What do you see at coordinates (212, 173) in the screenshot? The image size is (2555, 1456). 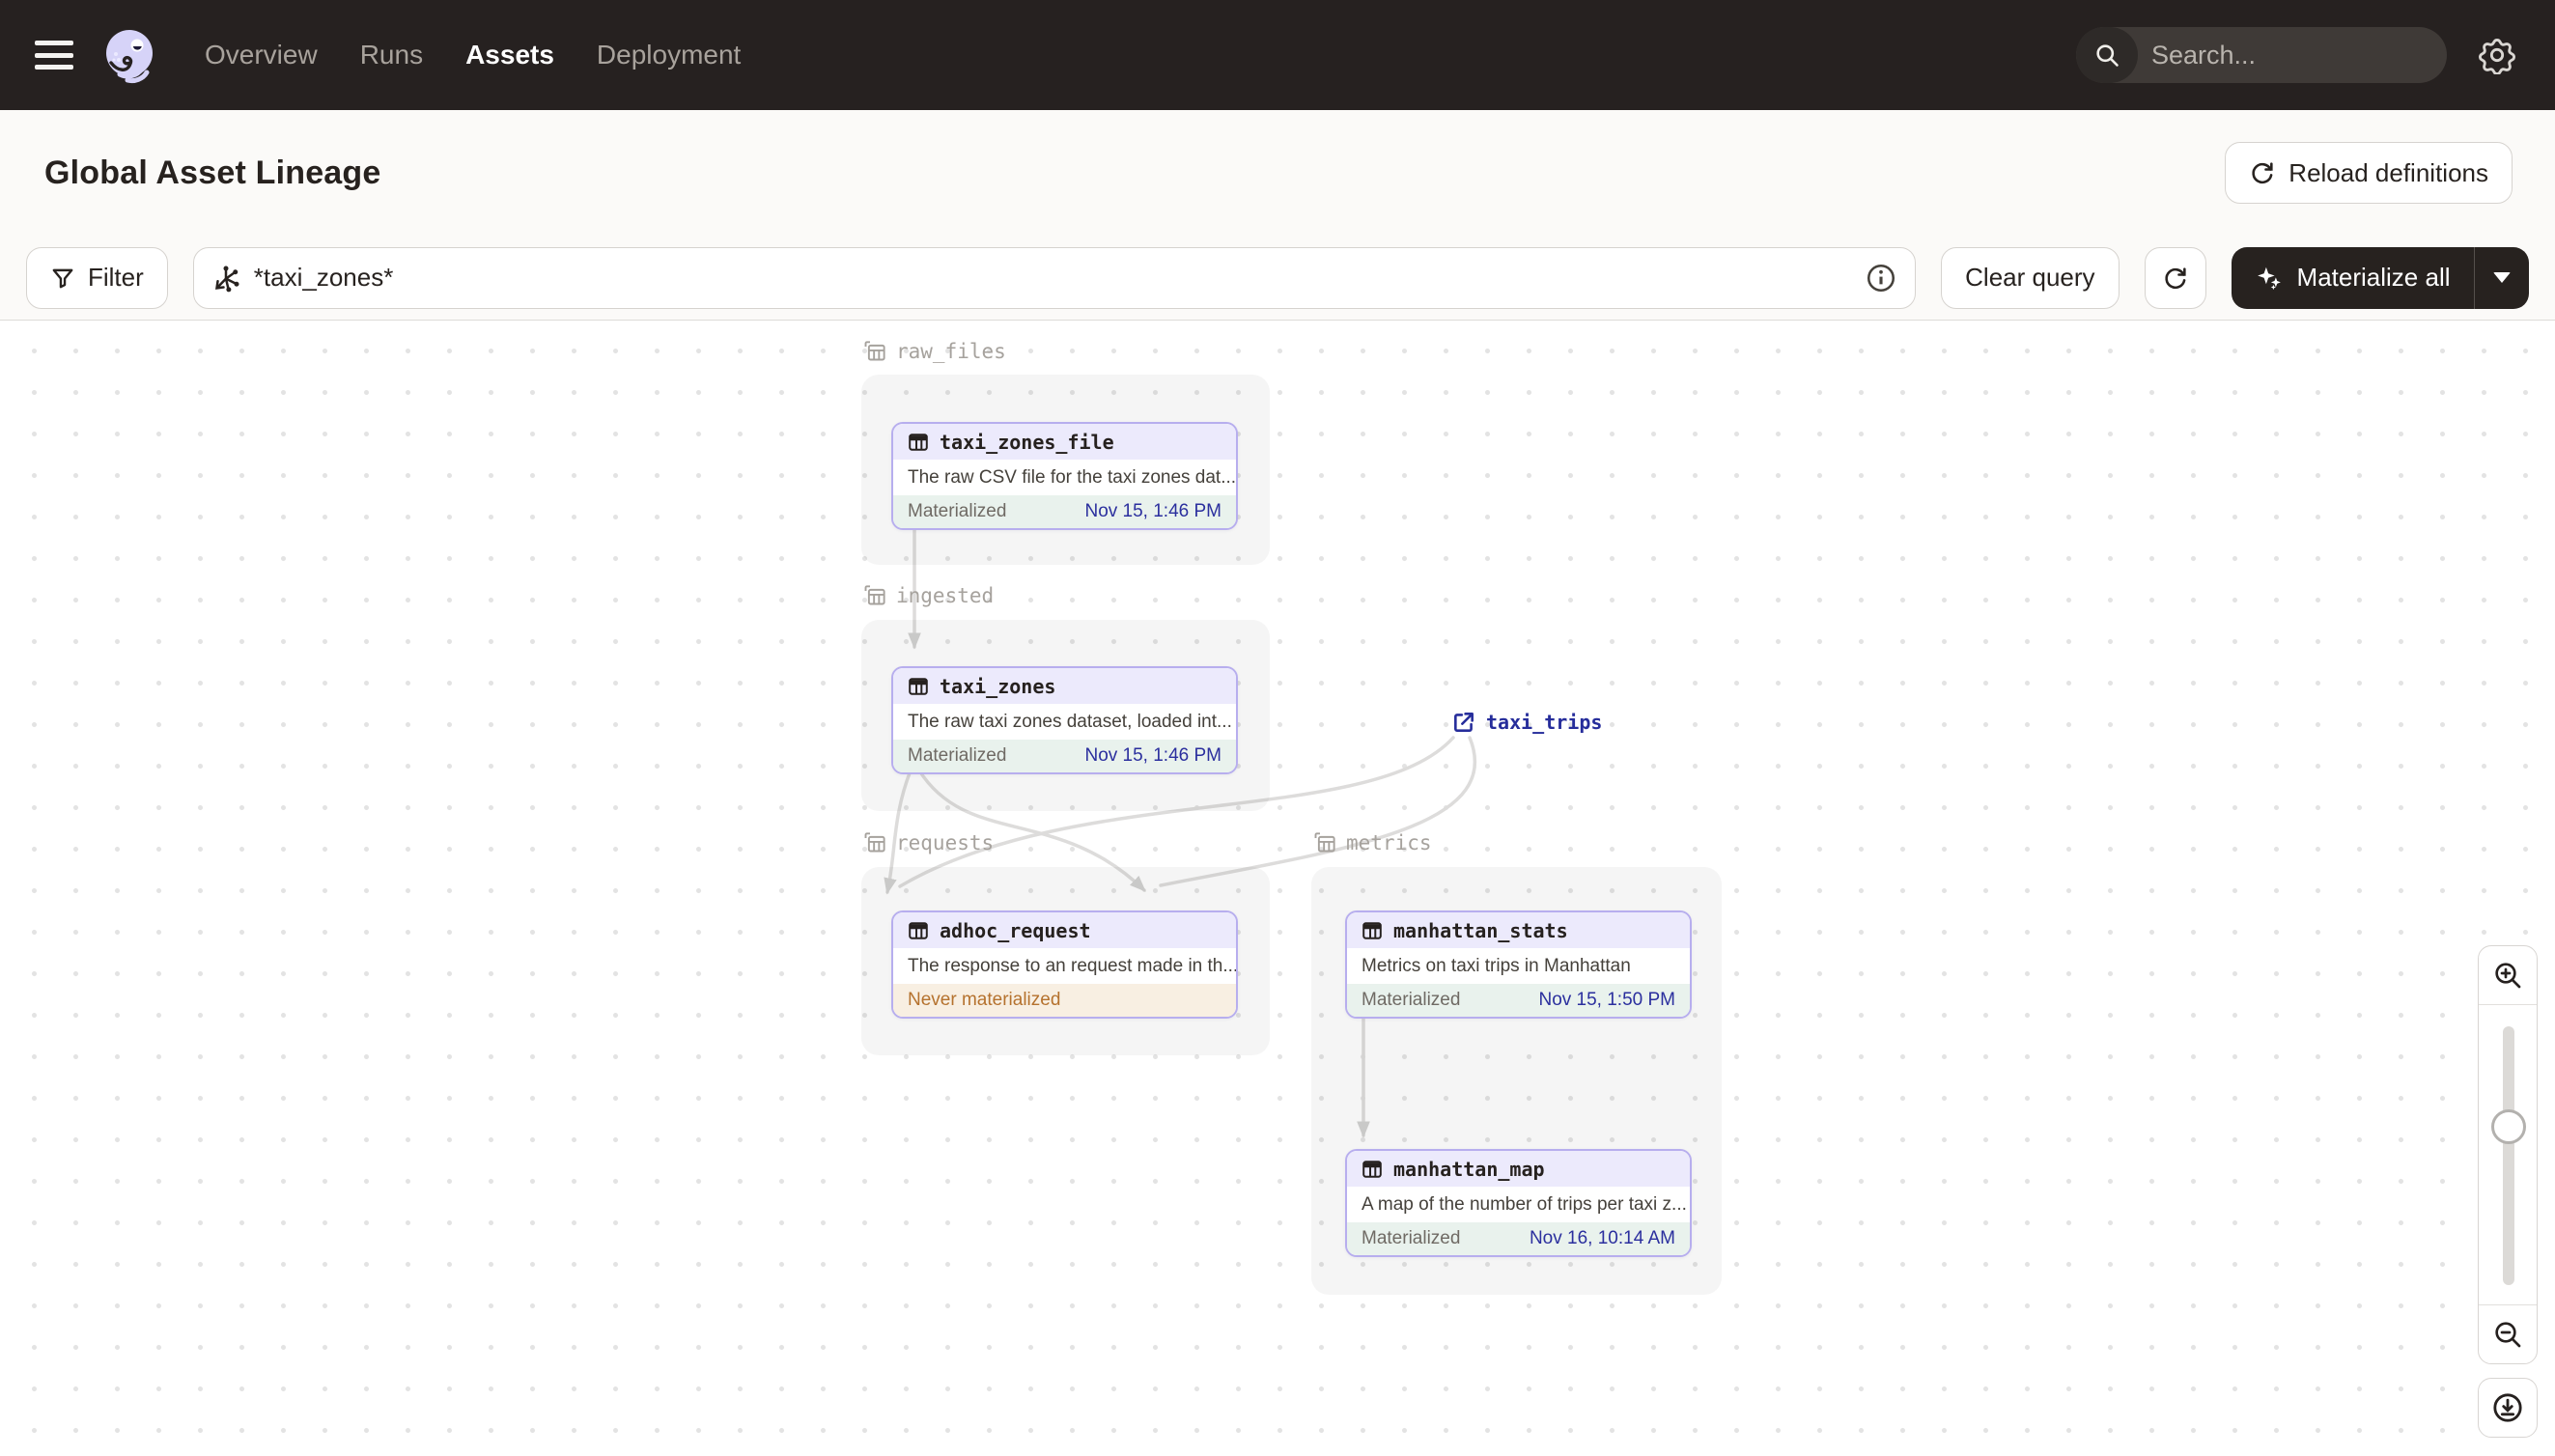 I see `page-title: Global Asset Lineage` at bounding box center [212, 173].